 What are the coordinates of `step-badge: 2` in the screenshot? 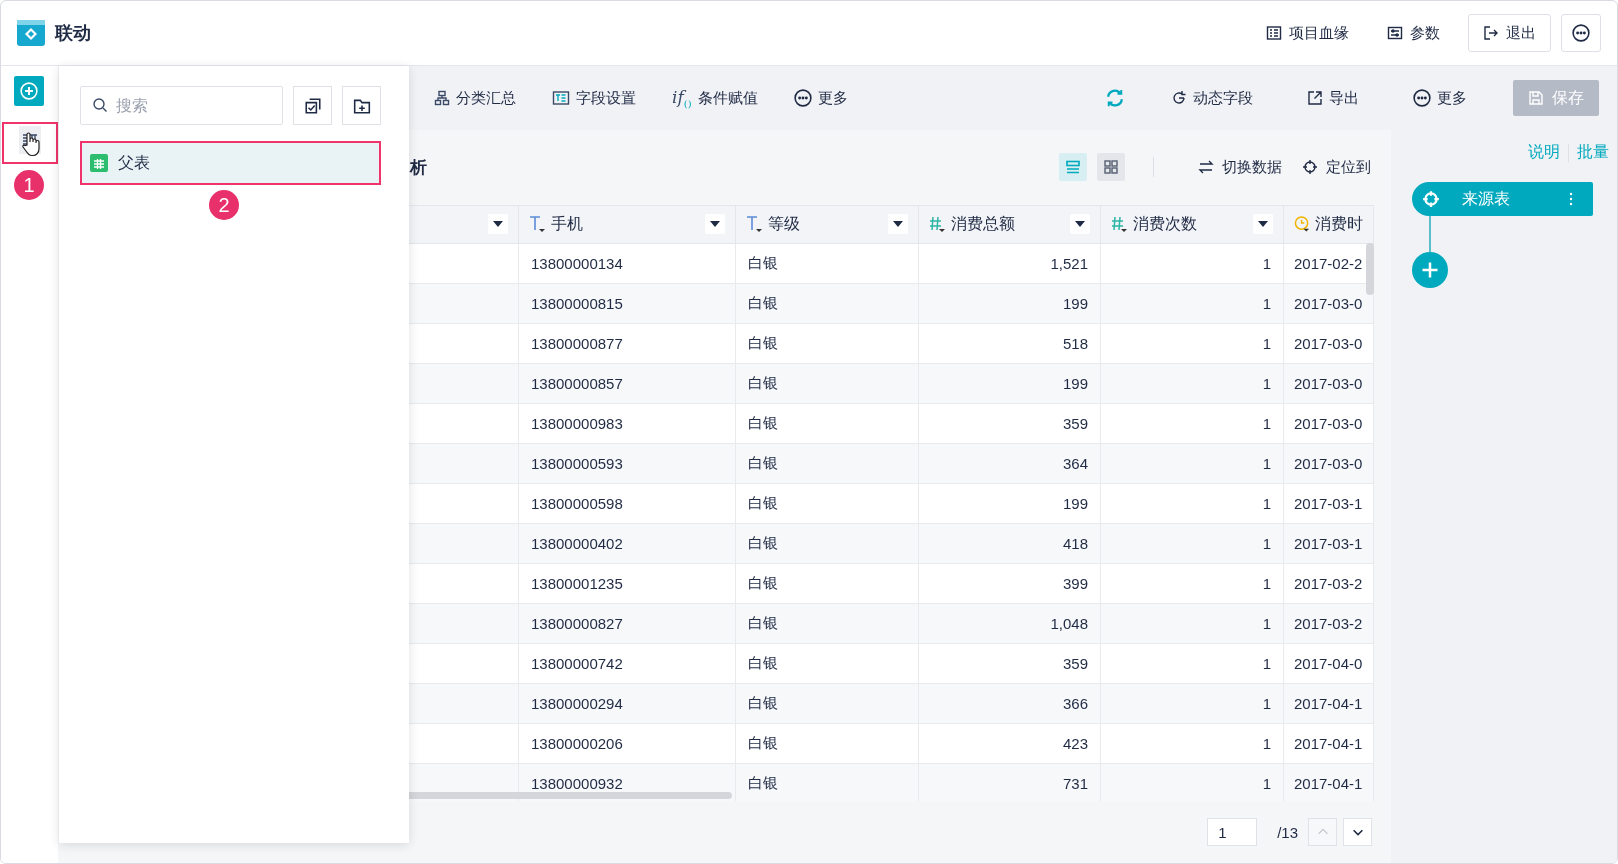 It's located at (224, 205).